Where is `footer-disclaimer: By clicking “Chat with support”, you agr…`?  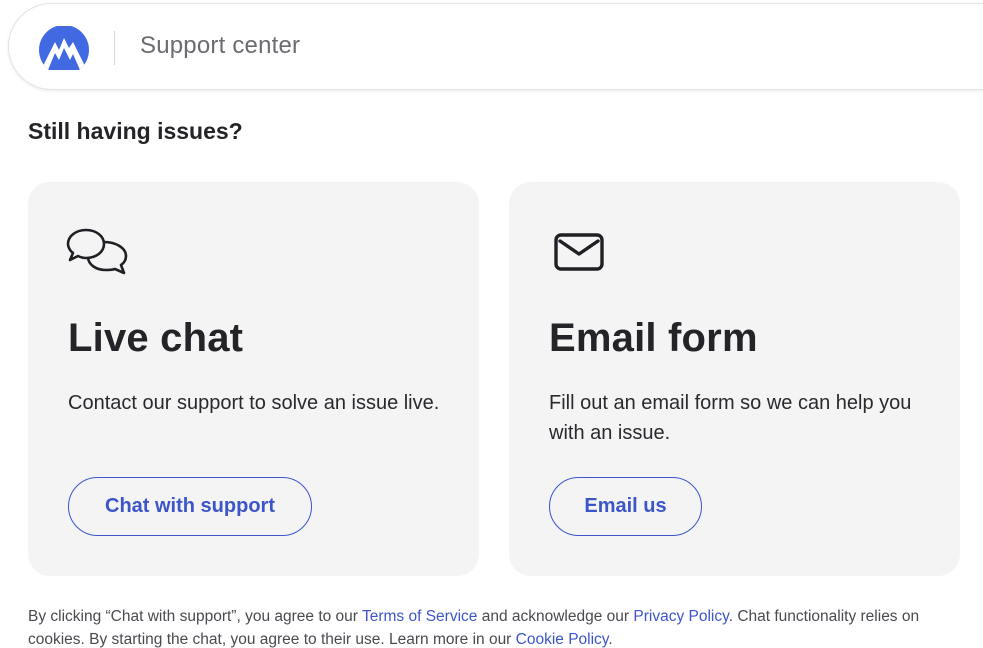 footer-disclaimer: By clicking “Chat with support”, you agr… is located at coordinates (498, 626).